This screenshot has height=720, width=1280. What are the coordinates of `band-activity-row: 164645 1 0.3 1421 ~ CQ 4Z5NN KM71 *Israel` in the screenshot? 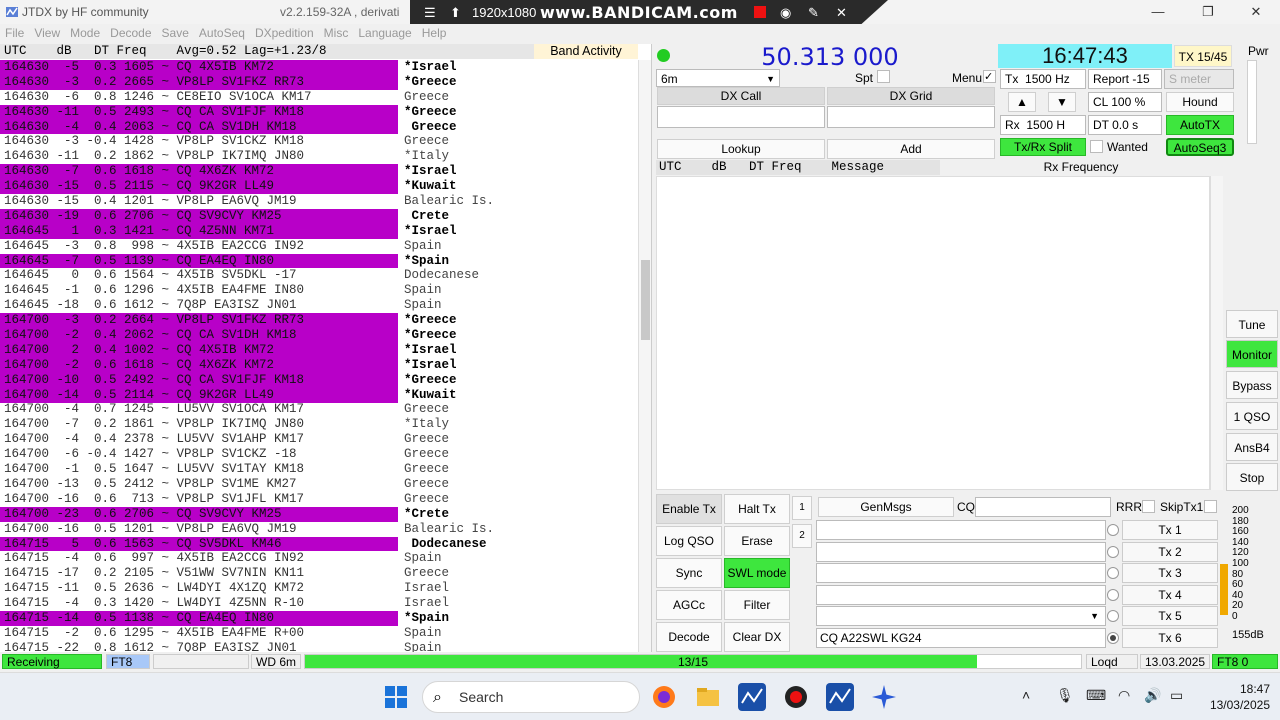 It's located at (319, 231).